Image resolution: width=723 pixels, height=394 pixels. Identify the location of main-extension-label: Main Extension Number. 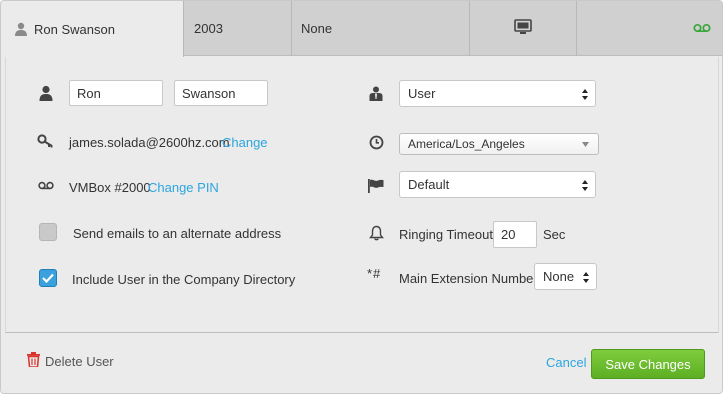
(468, 278).